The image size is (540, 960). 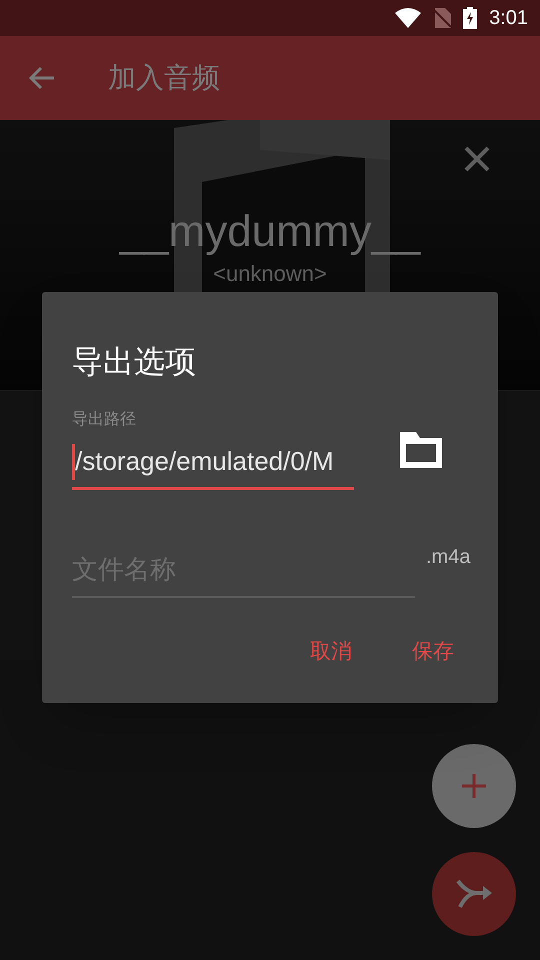 What do you see at coordinates (270, 232) in the screenshot?
I see `track-title: __mydummy__` at bounding box center [270, 232].